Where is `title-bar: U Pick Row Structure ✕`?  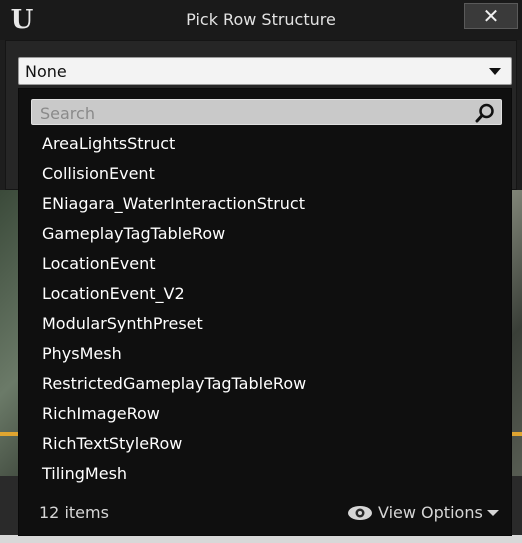 title-bar: U Pick Row Structure ✕ is located at coordinates (261, 20).